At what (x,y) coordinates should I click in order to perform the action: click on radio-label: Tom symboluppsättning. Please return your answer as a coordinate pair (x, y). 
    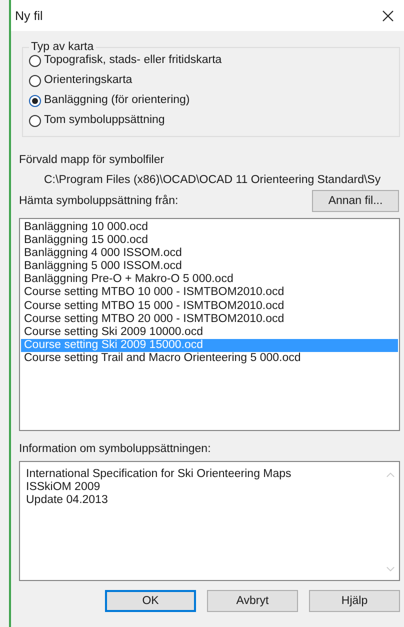
    Looking at the image, I should click on (104, 120).